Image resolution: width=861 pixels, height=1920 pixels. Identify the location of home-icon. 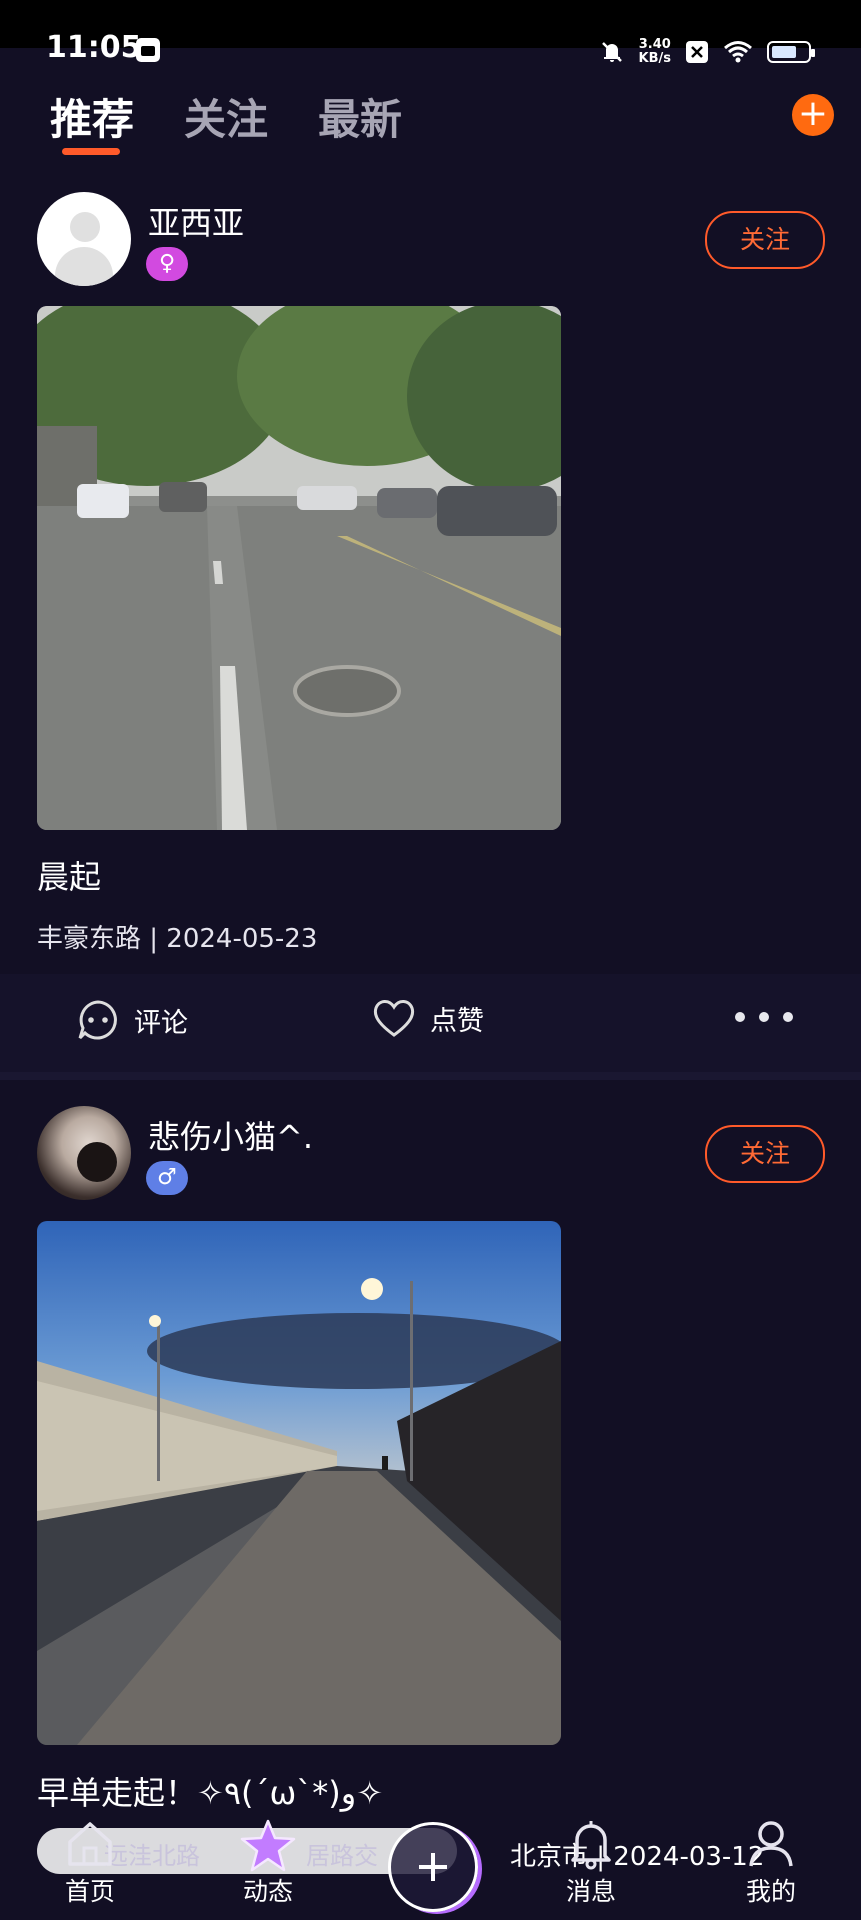
(90, 1844).